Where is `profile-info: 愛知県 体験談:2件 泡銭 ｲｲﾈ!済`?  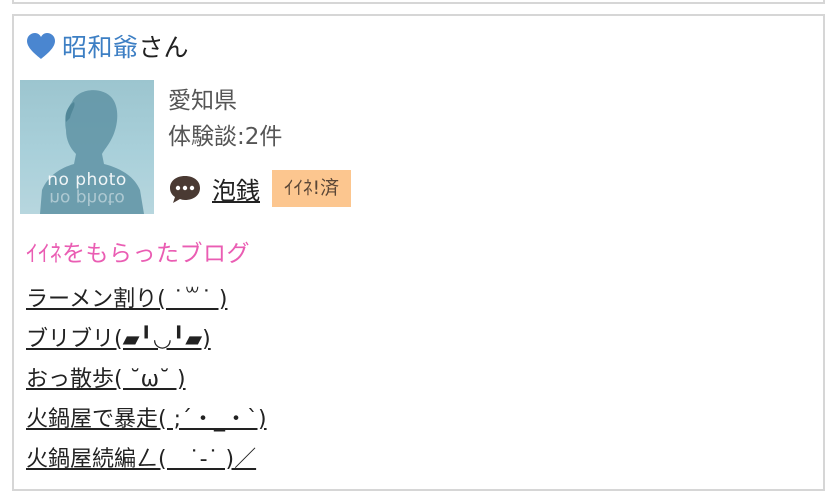 profile-info: 愛知県 体験談:2件 泡銭 ｲｲﾈ!済 is located at coordinates (260, 145).